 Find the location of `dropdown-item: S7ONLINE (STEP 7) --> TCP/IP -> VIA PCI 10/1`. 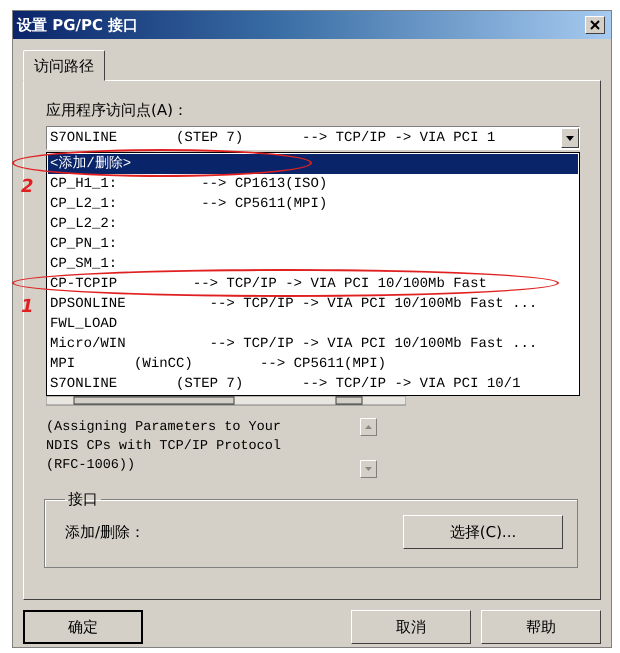

dropdown-item: S7ONLINE (STEP 7) --> TCP/IP -> VIA PCI 10/1 is located at coordinates (313, 384).